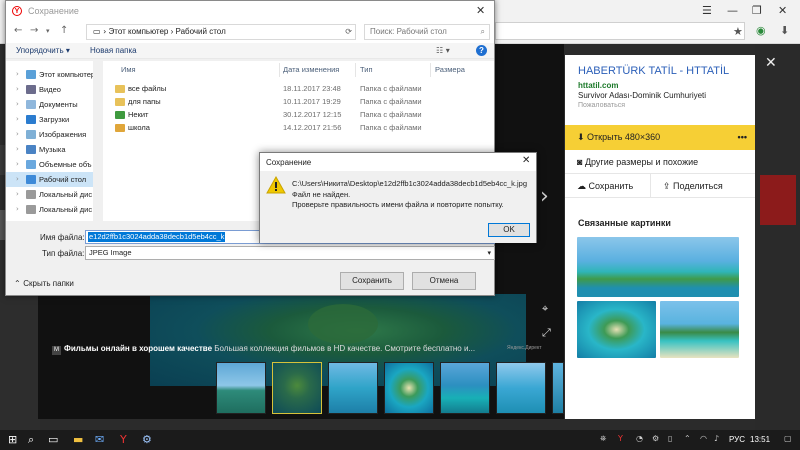 Image resolution: width=800 pixels, height=450 pixels. What do you see at coordinates (53, 134) in the screenshot?
I see `sidebar-item-pictures: › Изображения` at bounding box center [53, 134].